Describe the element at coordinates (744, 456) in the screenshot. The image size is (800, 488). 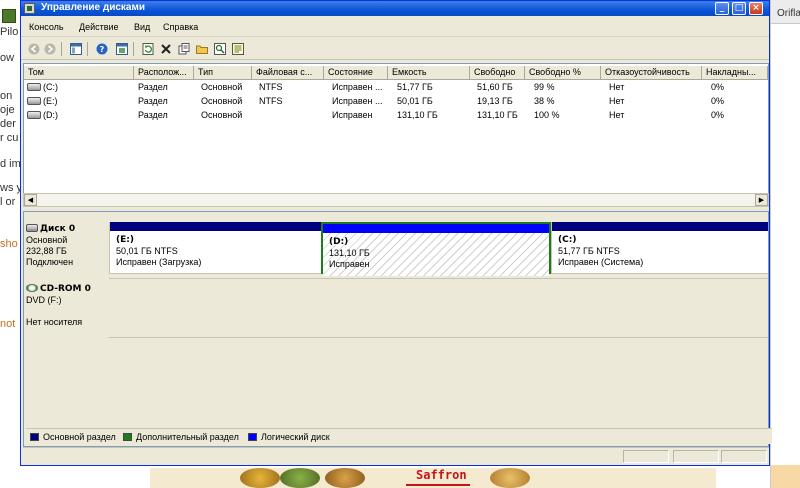
I see `status-bar-segment` at that location.